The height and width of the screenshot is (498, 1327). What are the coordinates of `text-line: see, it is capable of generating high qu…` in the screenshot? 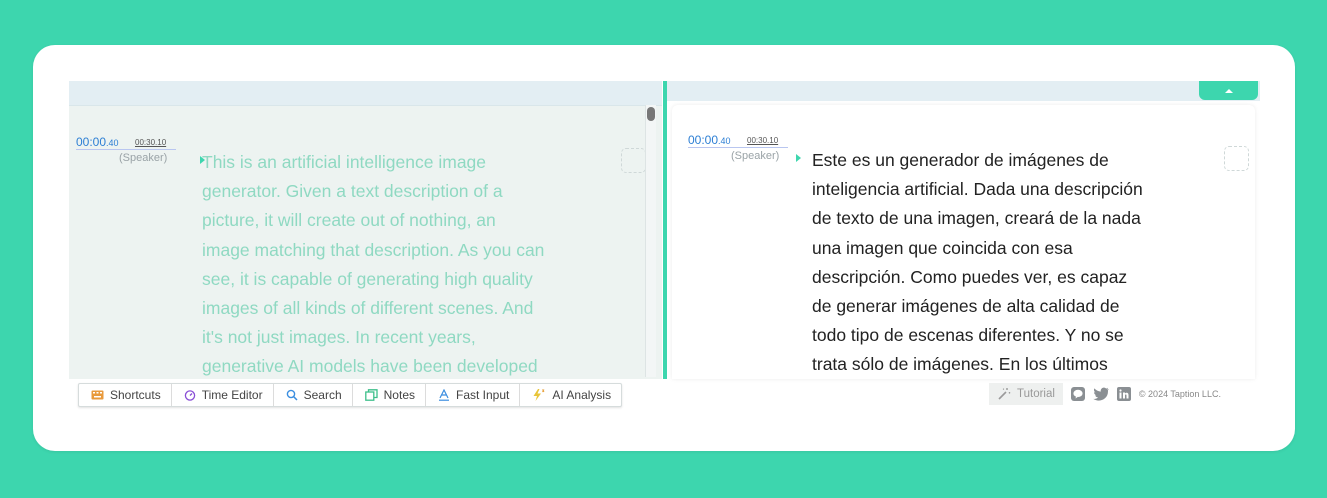 It's located at (367, 278).